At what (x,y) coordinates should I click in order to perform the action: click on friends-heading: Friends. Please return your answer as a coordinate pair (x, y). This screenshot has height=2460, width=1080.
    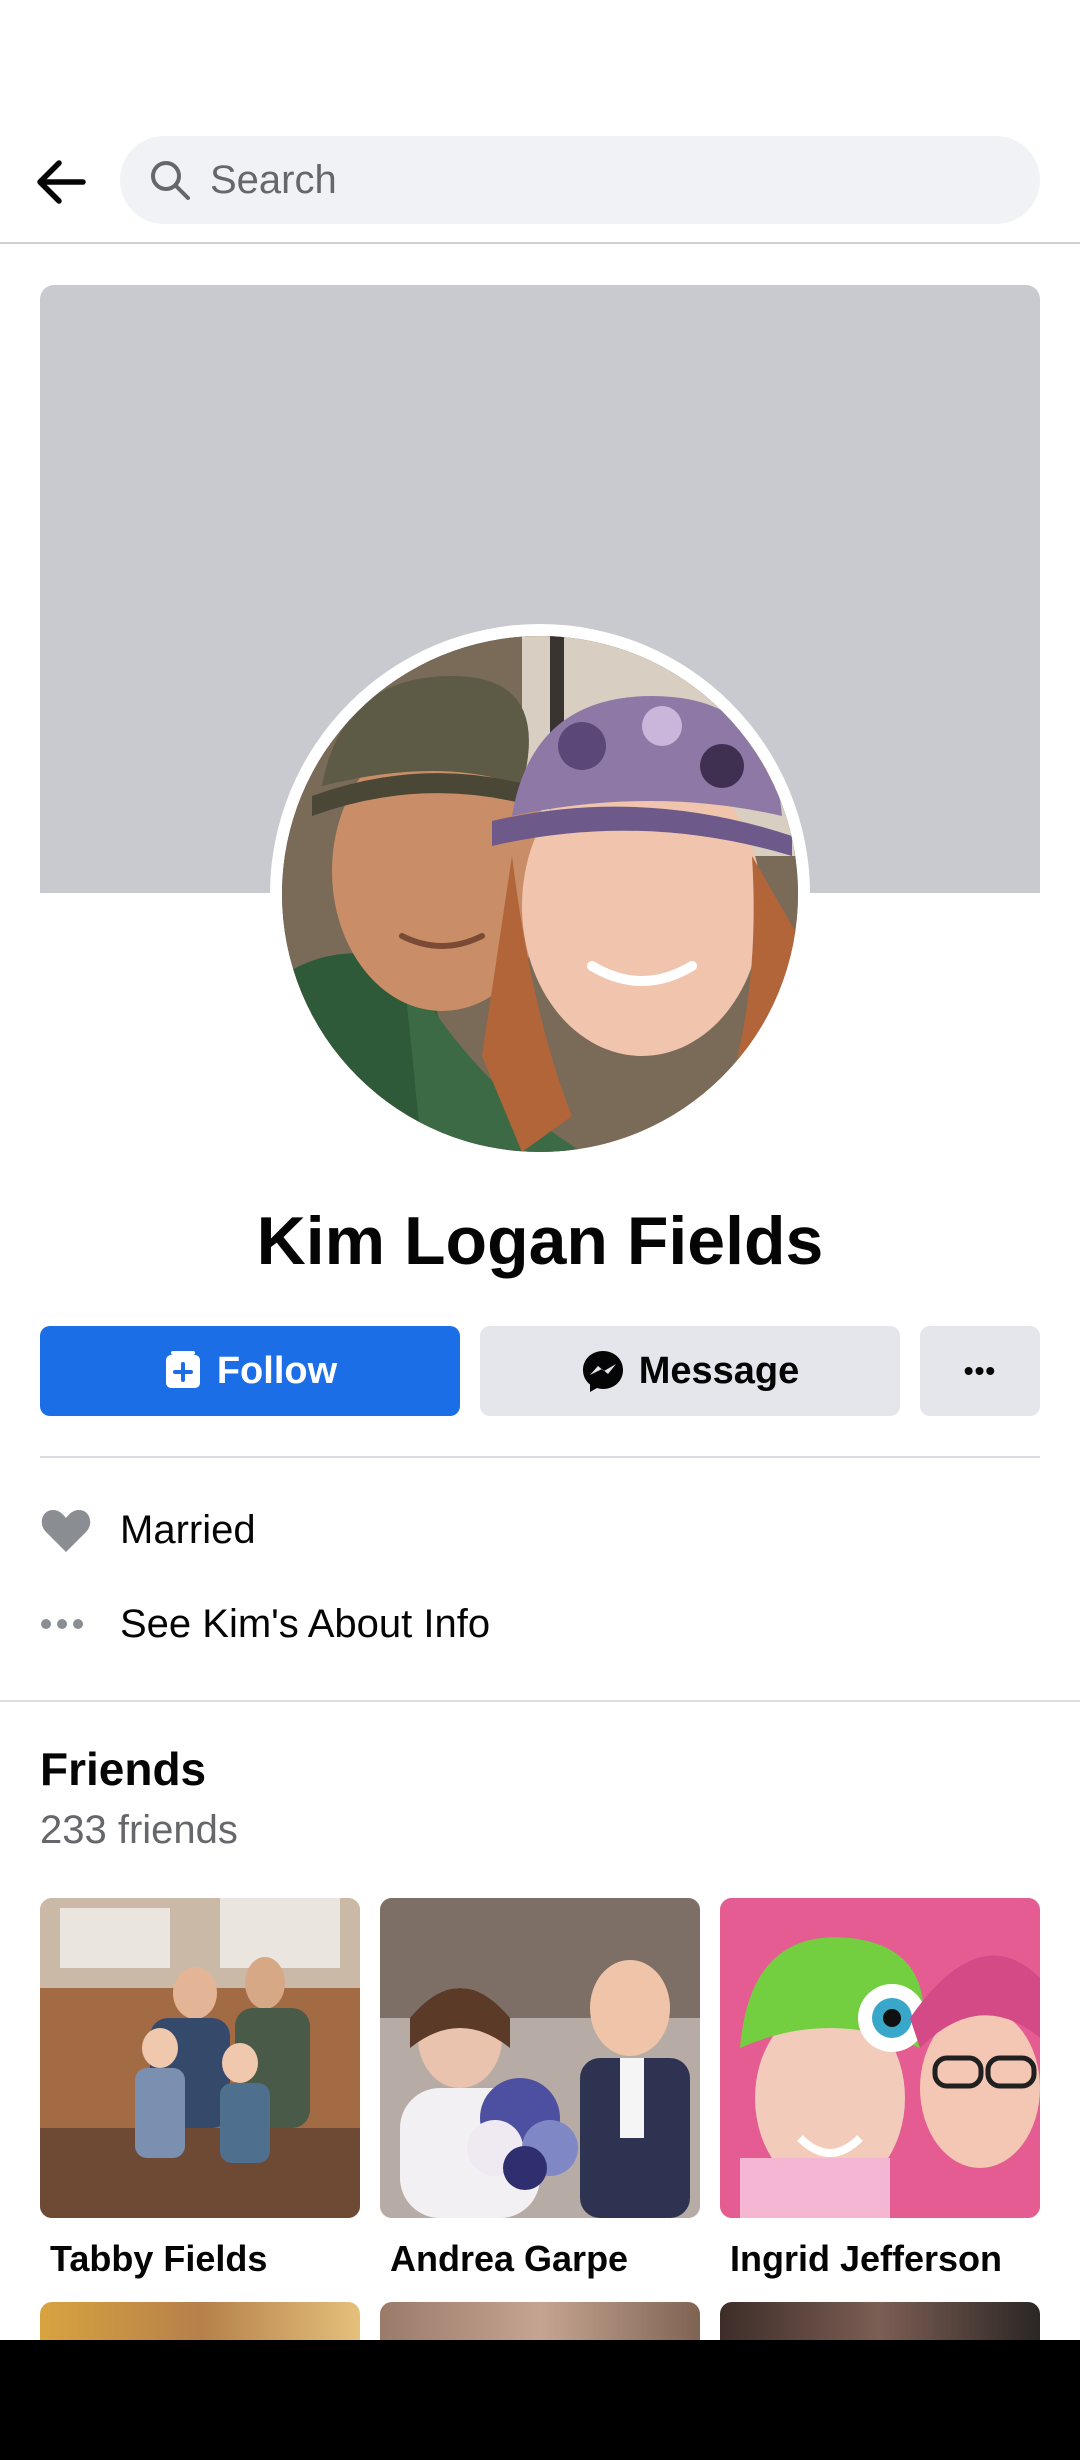
    Looking at the image, I should click on (123, 1769).